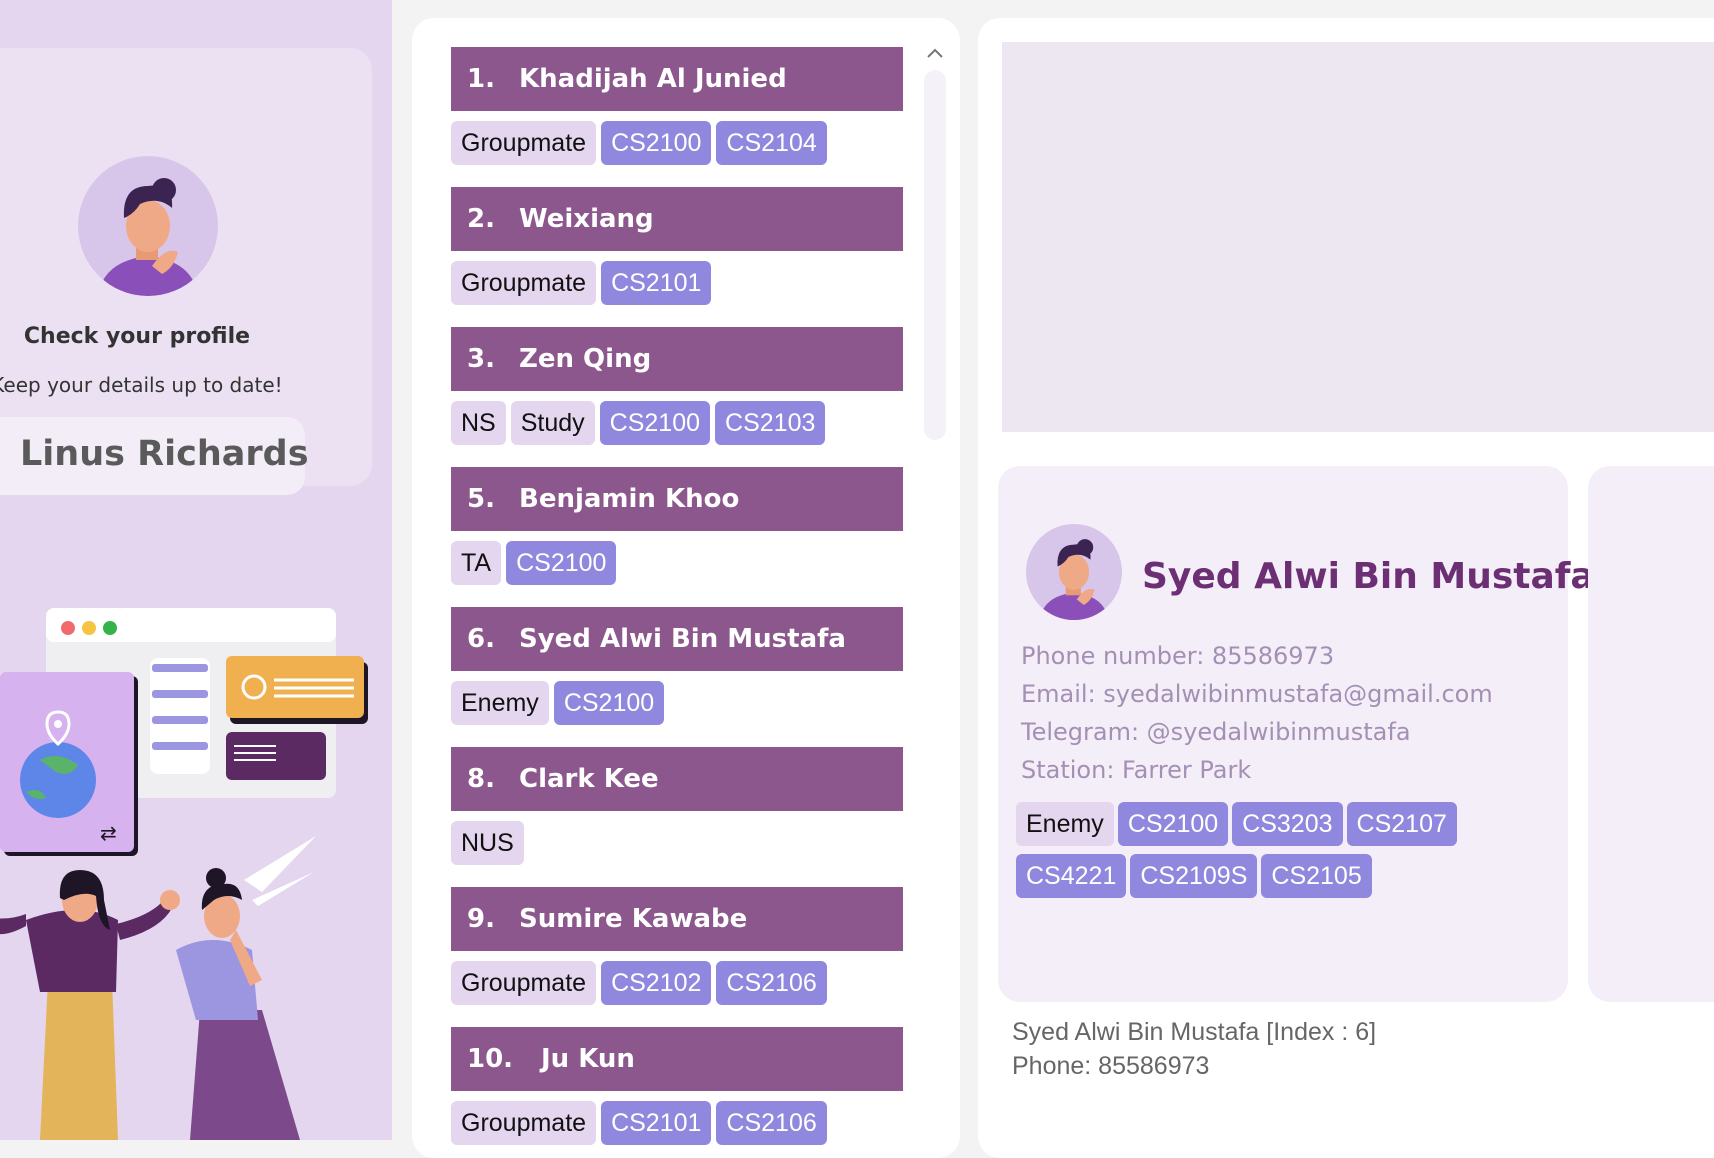  Describe the element at coordinates (481, 499) in the screenshot. I see `contact-index: 5.` at that location.